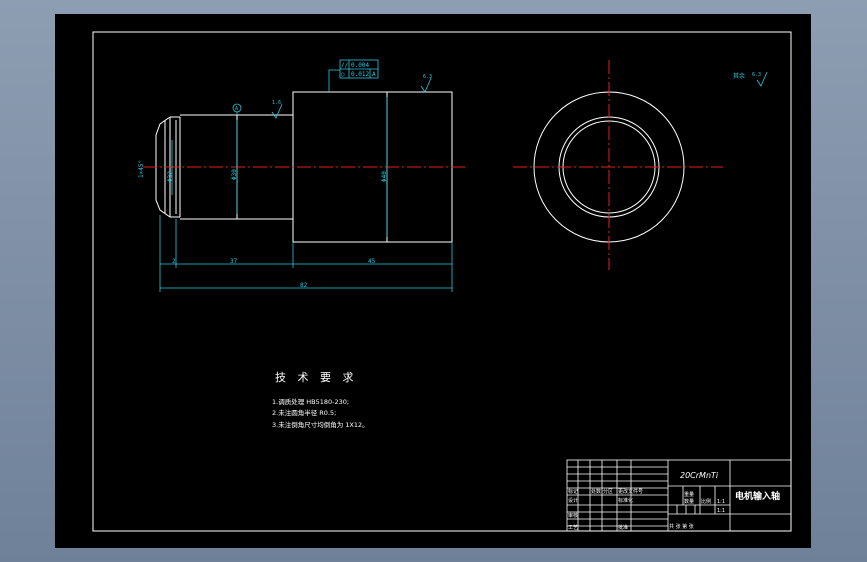  Describe the element at coordinates (689, 494) in the screenshot. I see `tb-weight: 重量` at that location.